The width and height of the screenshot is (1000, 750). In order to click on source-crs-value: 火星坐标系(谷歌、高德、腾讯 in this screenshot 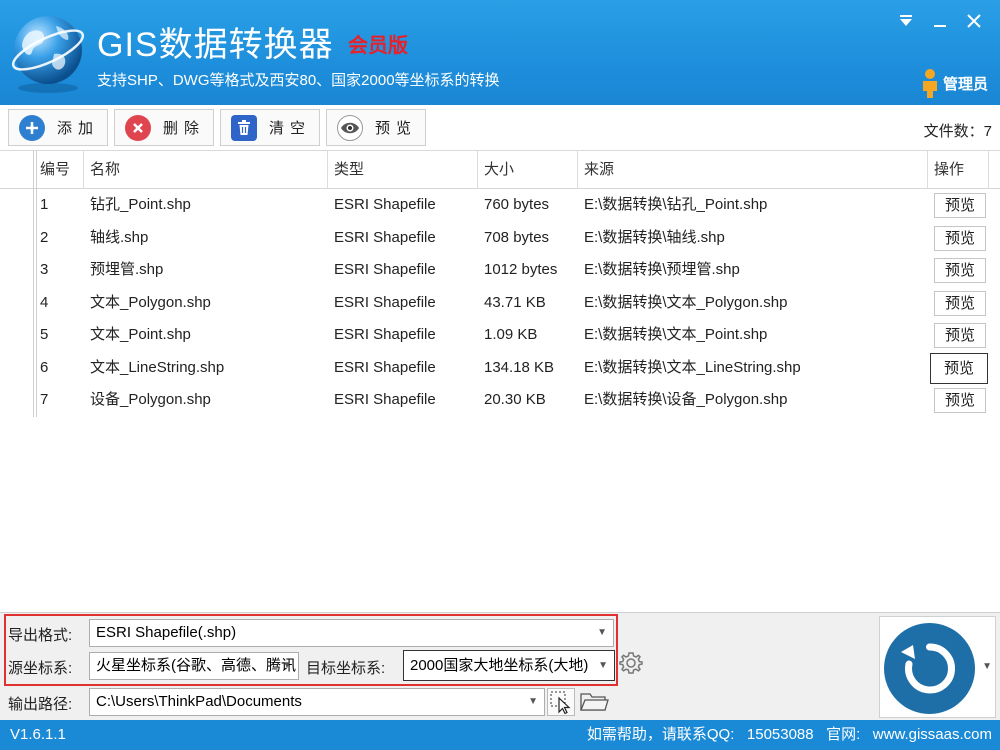, I will do `click(196, 665)`.